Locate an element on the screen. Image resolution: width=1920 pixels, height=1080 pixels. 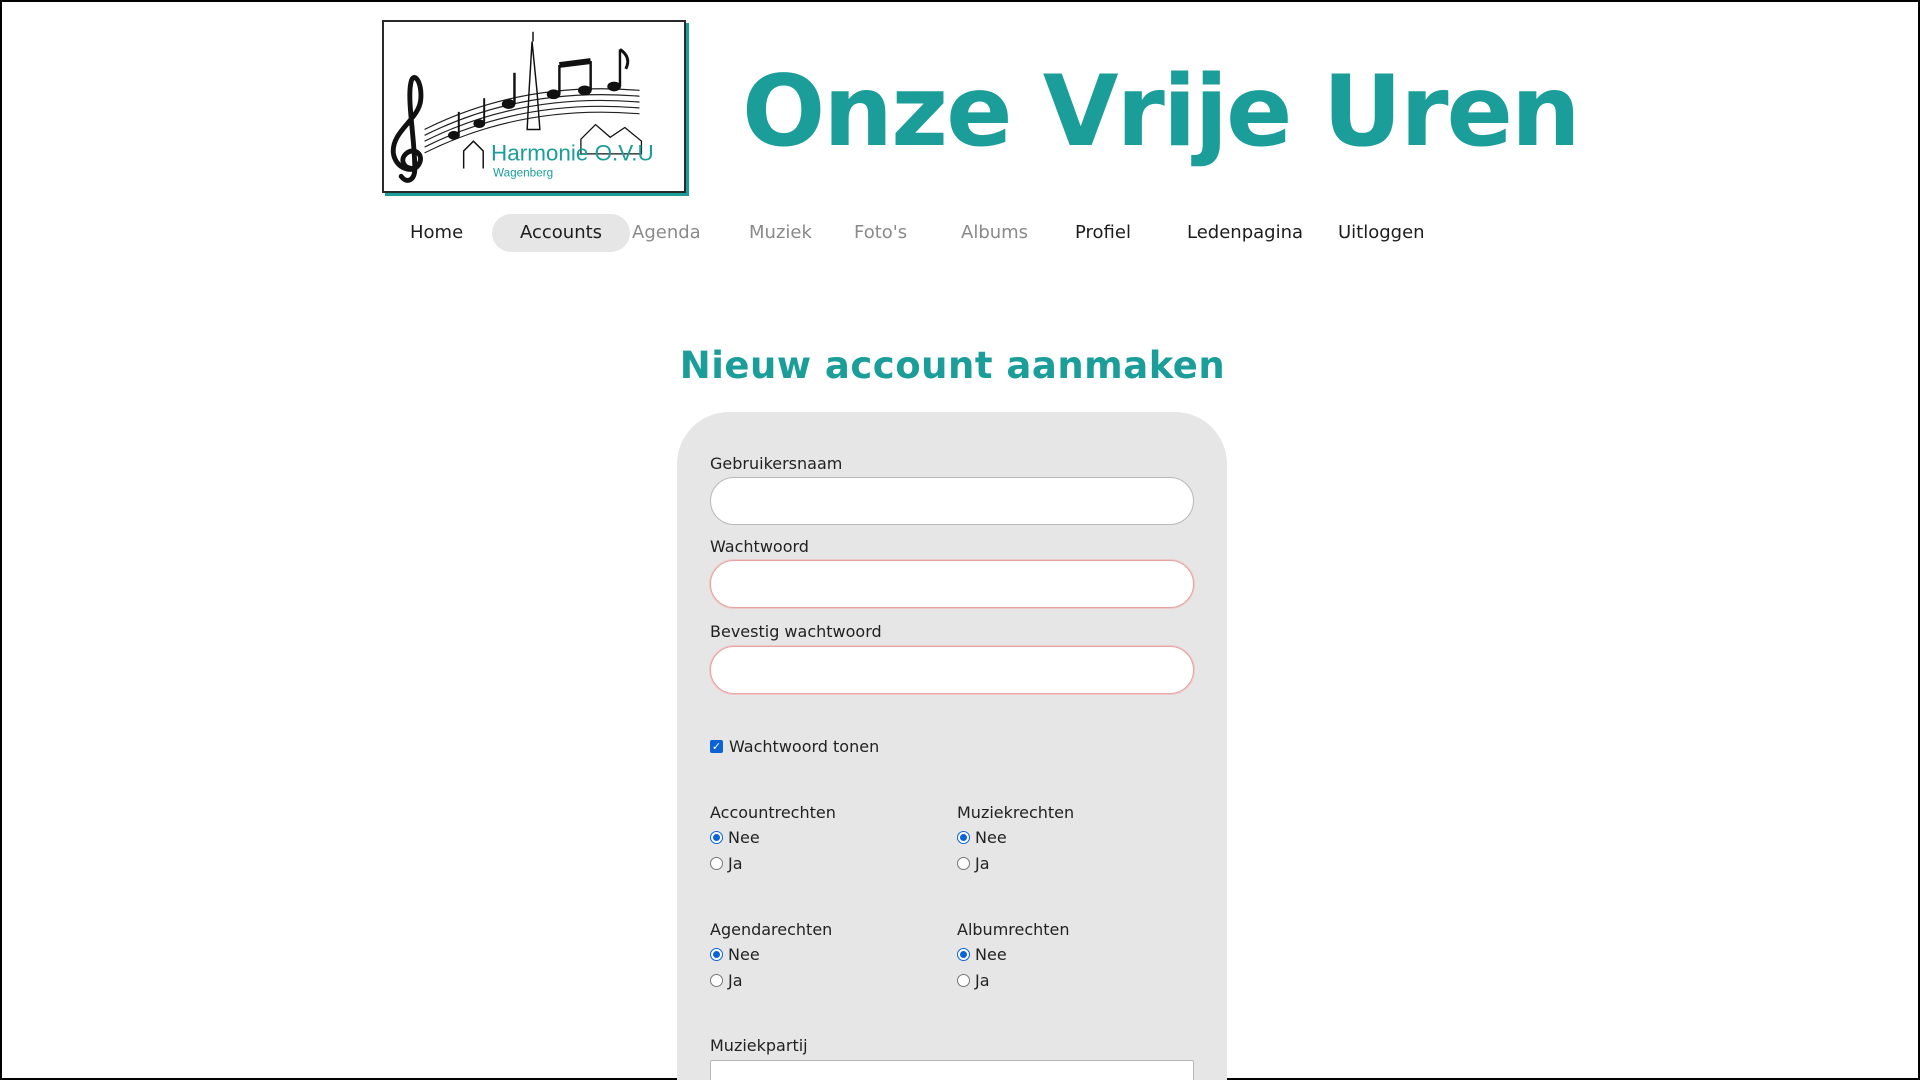
svg-text: Wagenberg is located at coordinates (523, 172).